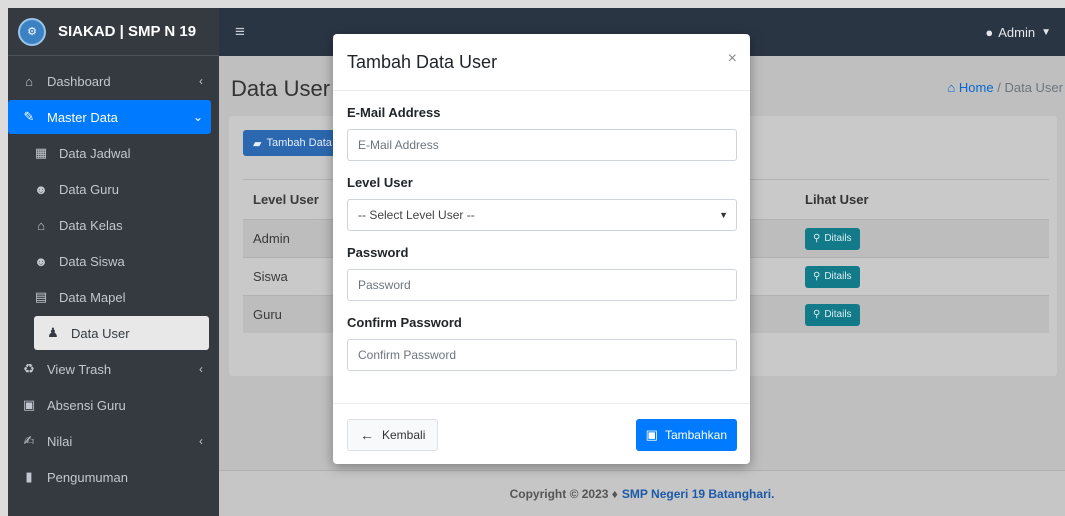  I want to click on level-label: Level User, so click(380, 182).